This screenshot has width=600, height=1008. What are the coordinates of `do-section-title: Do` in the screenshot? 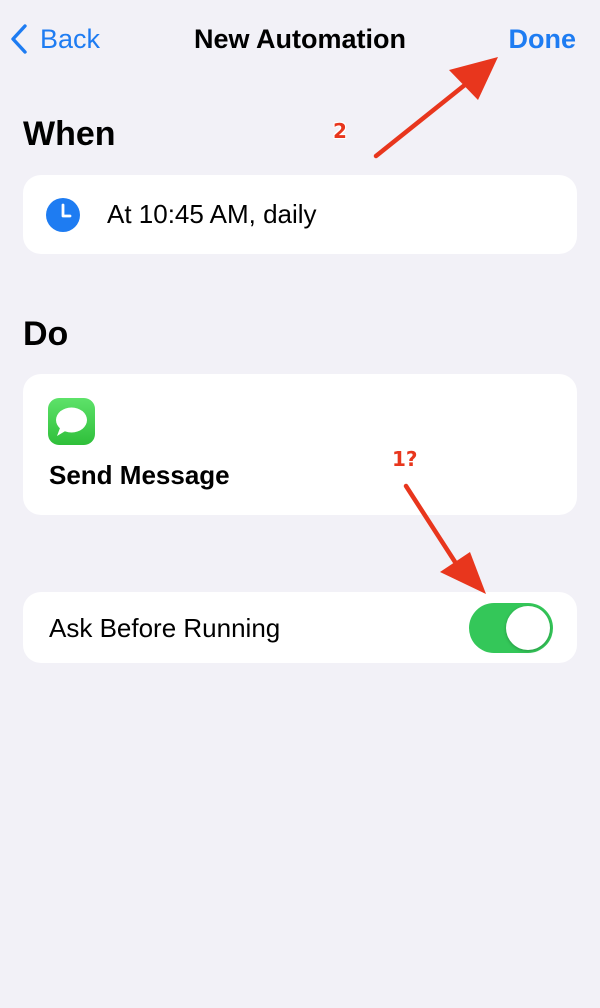 It's located at (46, 334).